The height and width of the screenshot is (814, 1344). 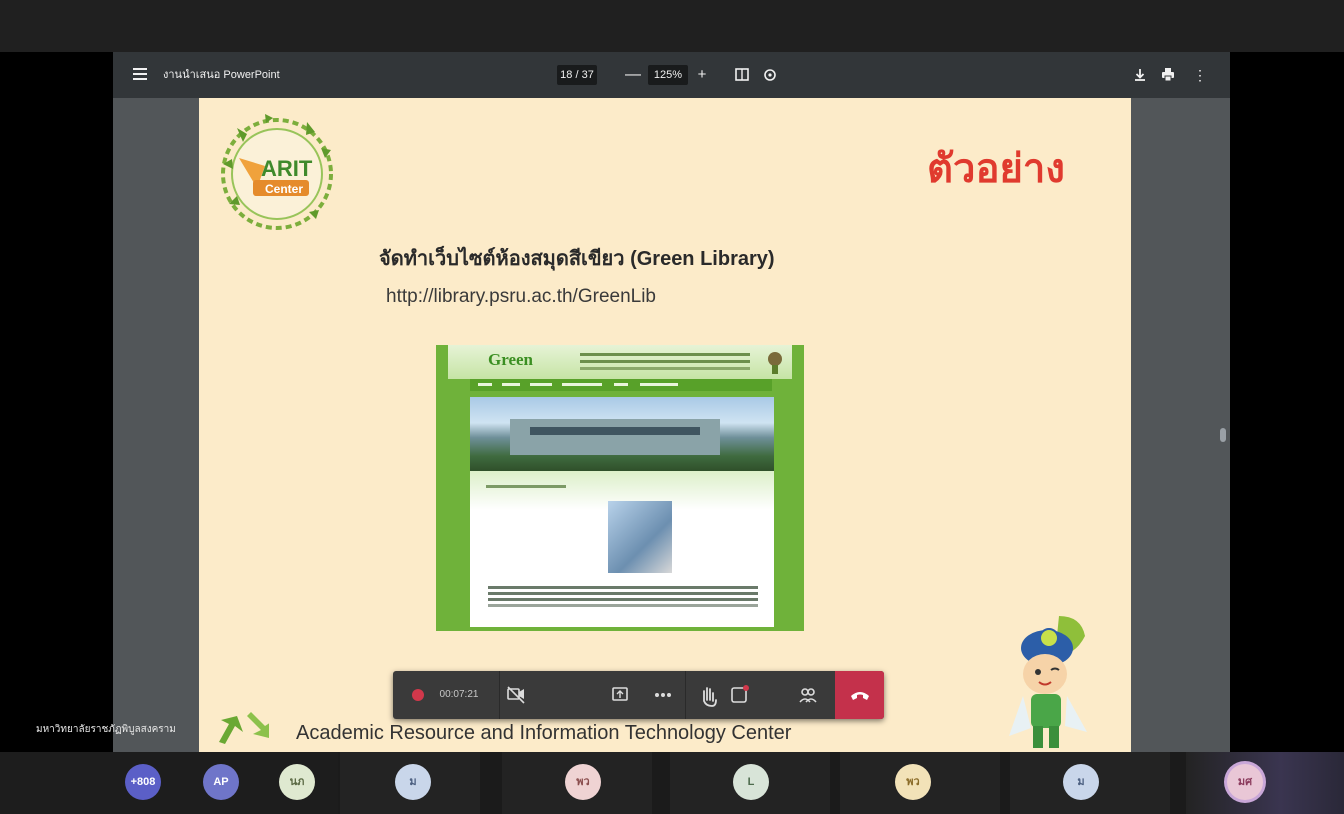 What do you see at coordinates (751, 782) in the screenshot?
I see `participant-avatar: L` at bounding box center [751, 782].